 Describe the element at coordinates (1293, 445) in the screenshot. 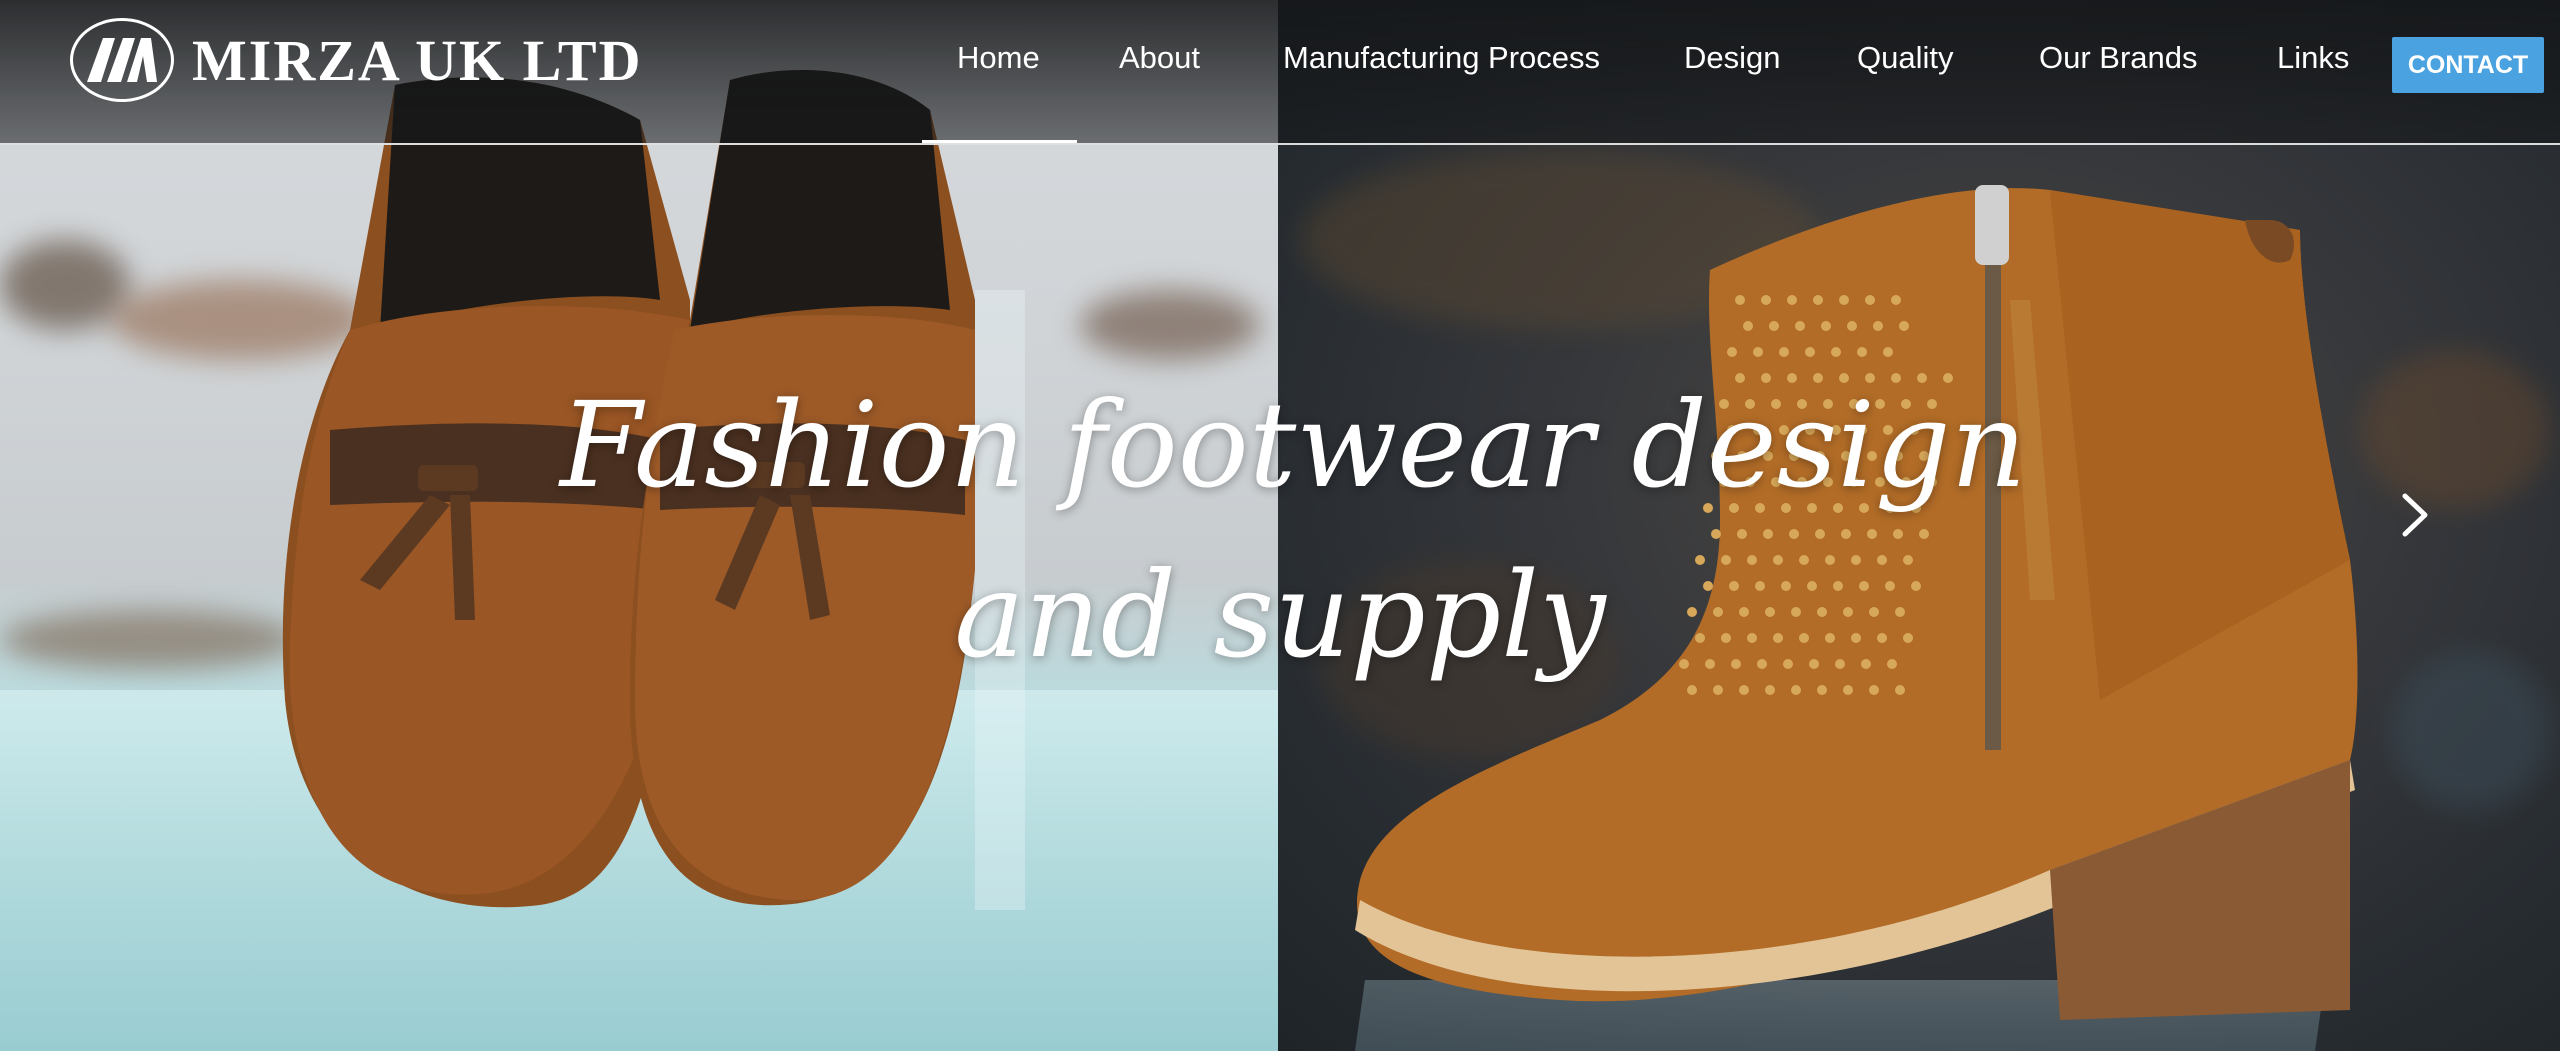

I see `headline-line-1: Fashion footwear design` at that location.